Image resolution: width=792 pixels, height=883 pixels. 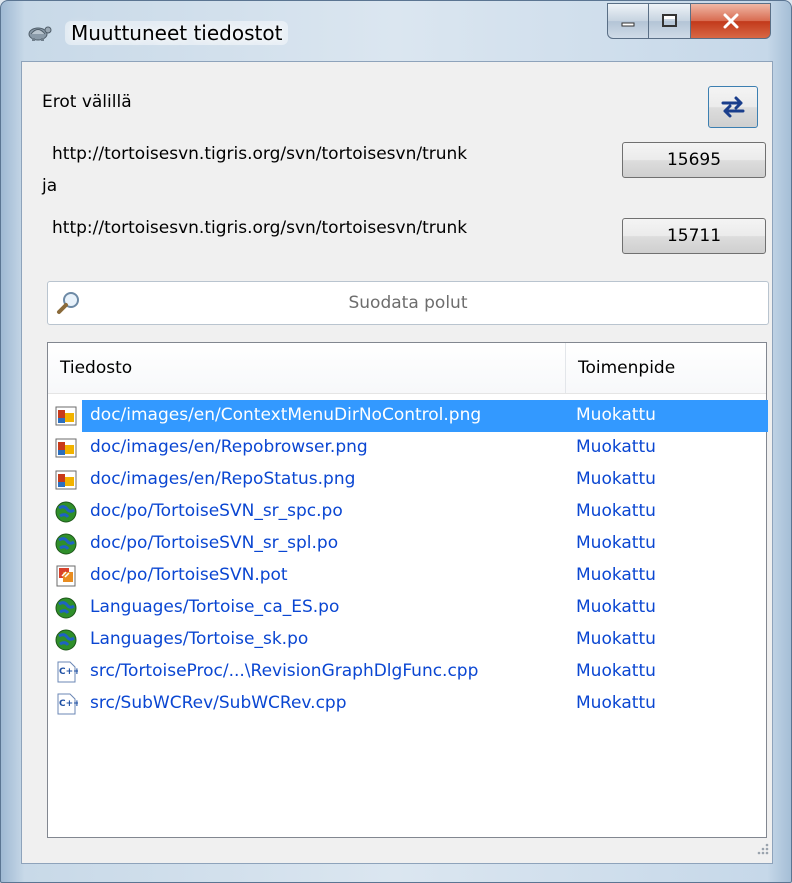 I want to click on filter-placeholder: Suodata polut, so click(x=408, y=303).